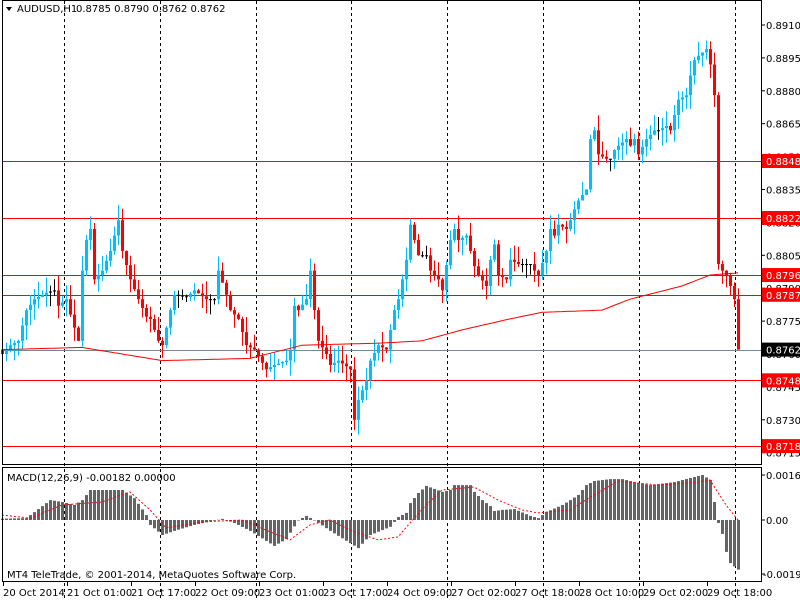  Describe the element at coordinates (781, 575) in the screenshot. I see `macd-tick-label: -0.00198` at that location.